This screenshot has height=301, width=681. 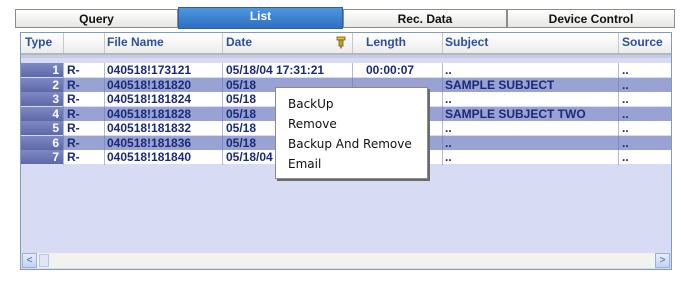 What do you see at coordinates (346, 260) in the screenshot?
I see `horizontal-scrollbar: < >` at bounding box center [346, 260].